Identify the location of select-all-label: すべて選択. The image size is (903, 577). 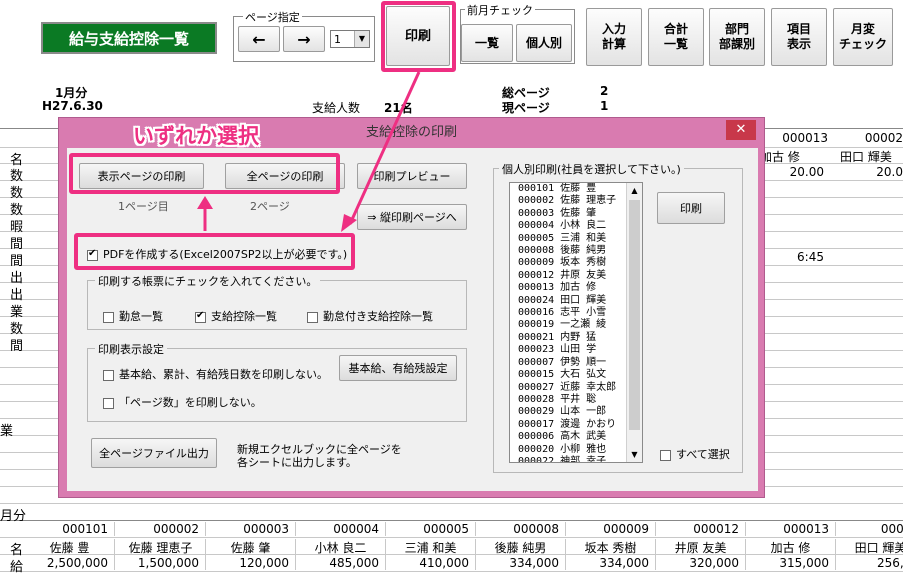
(703, 454).